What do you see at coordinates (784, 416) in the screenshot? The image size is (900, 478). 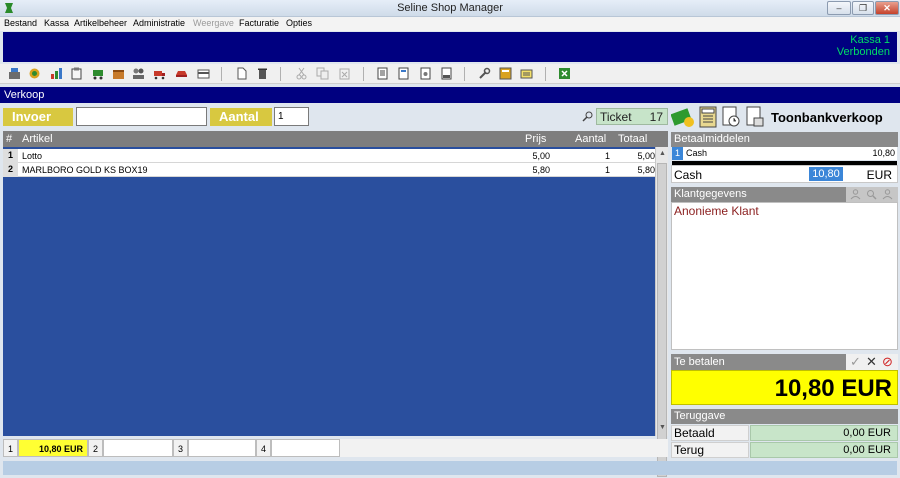 I see `teruggave-header: Teruggave` at bounding box center [784, 416].